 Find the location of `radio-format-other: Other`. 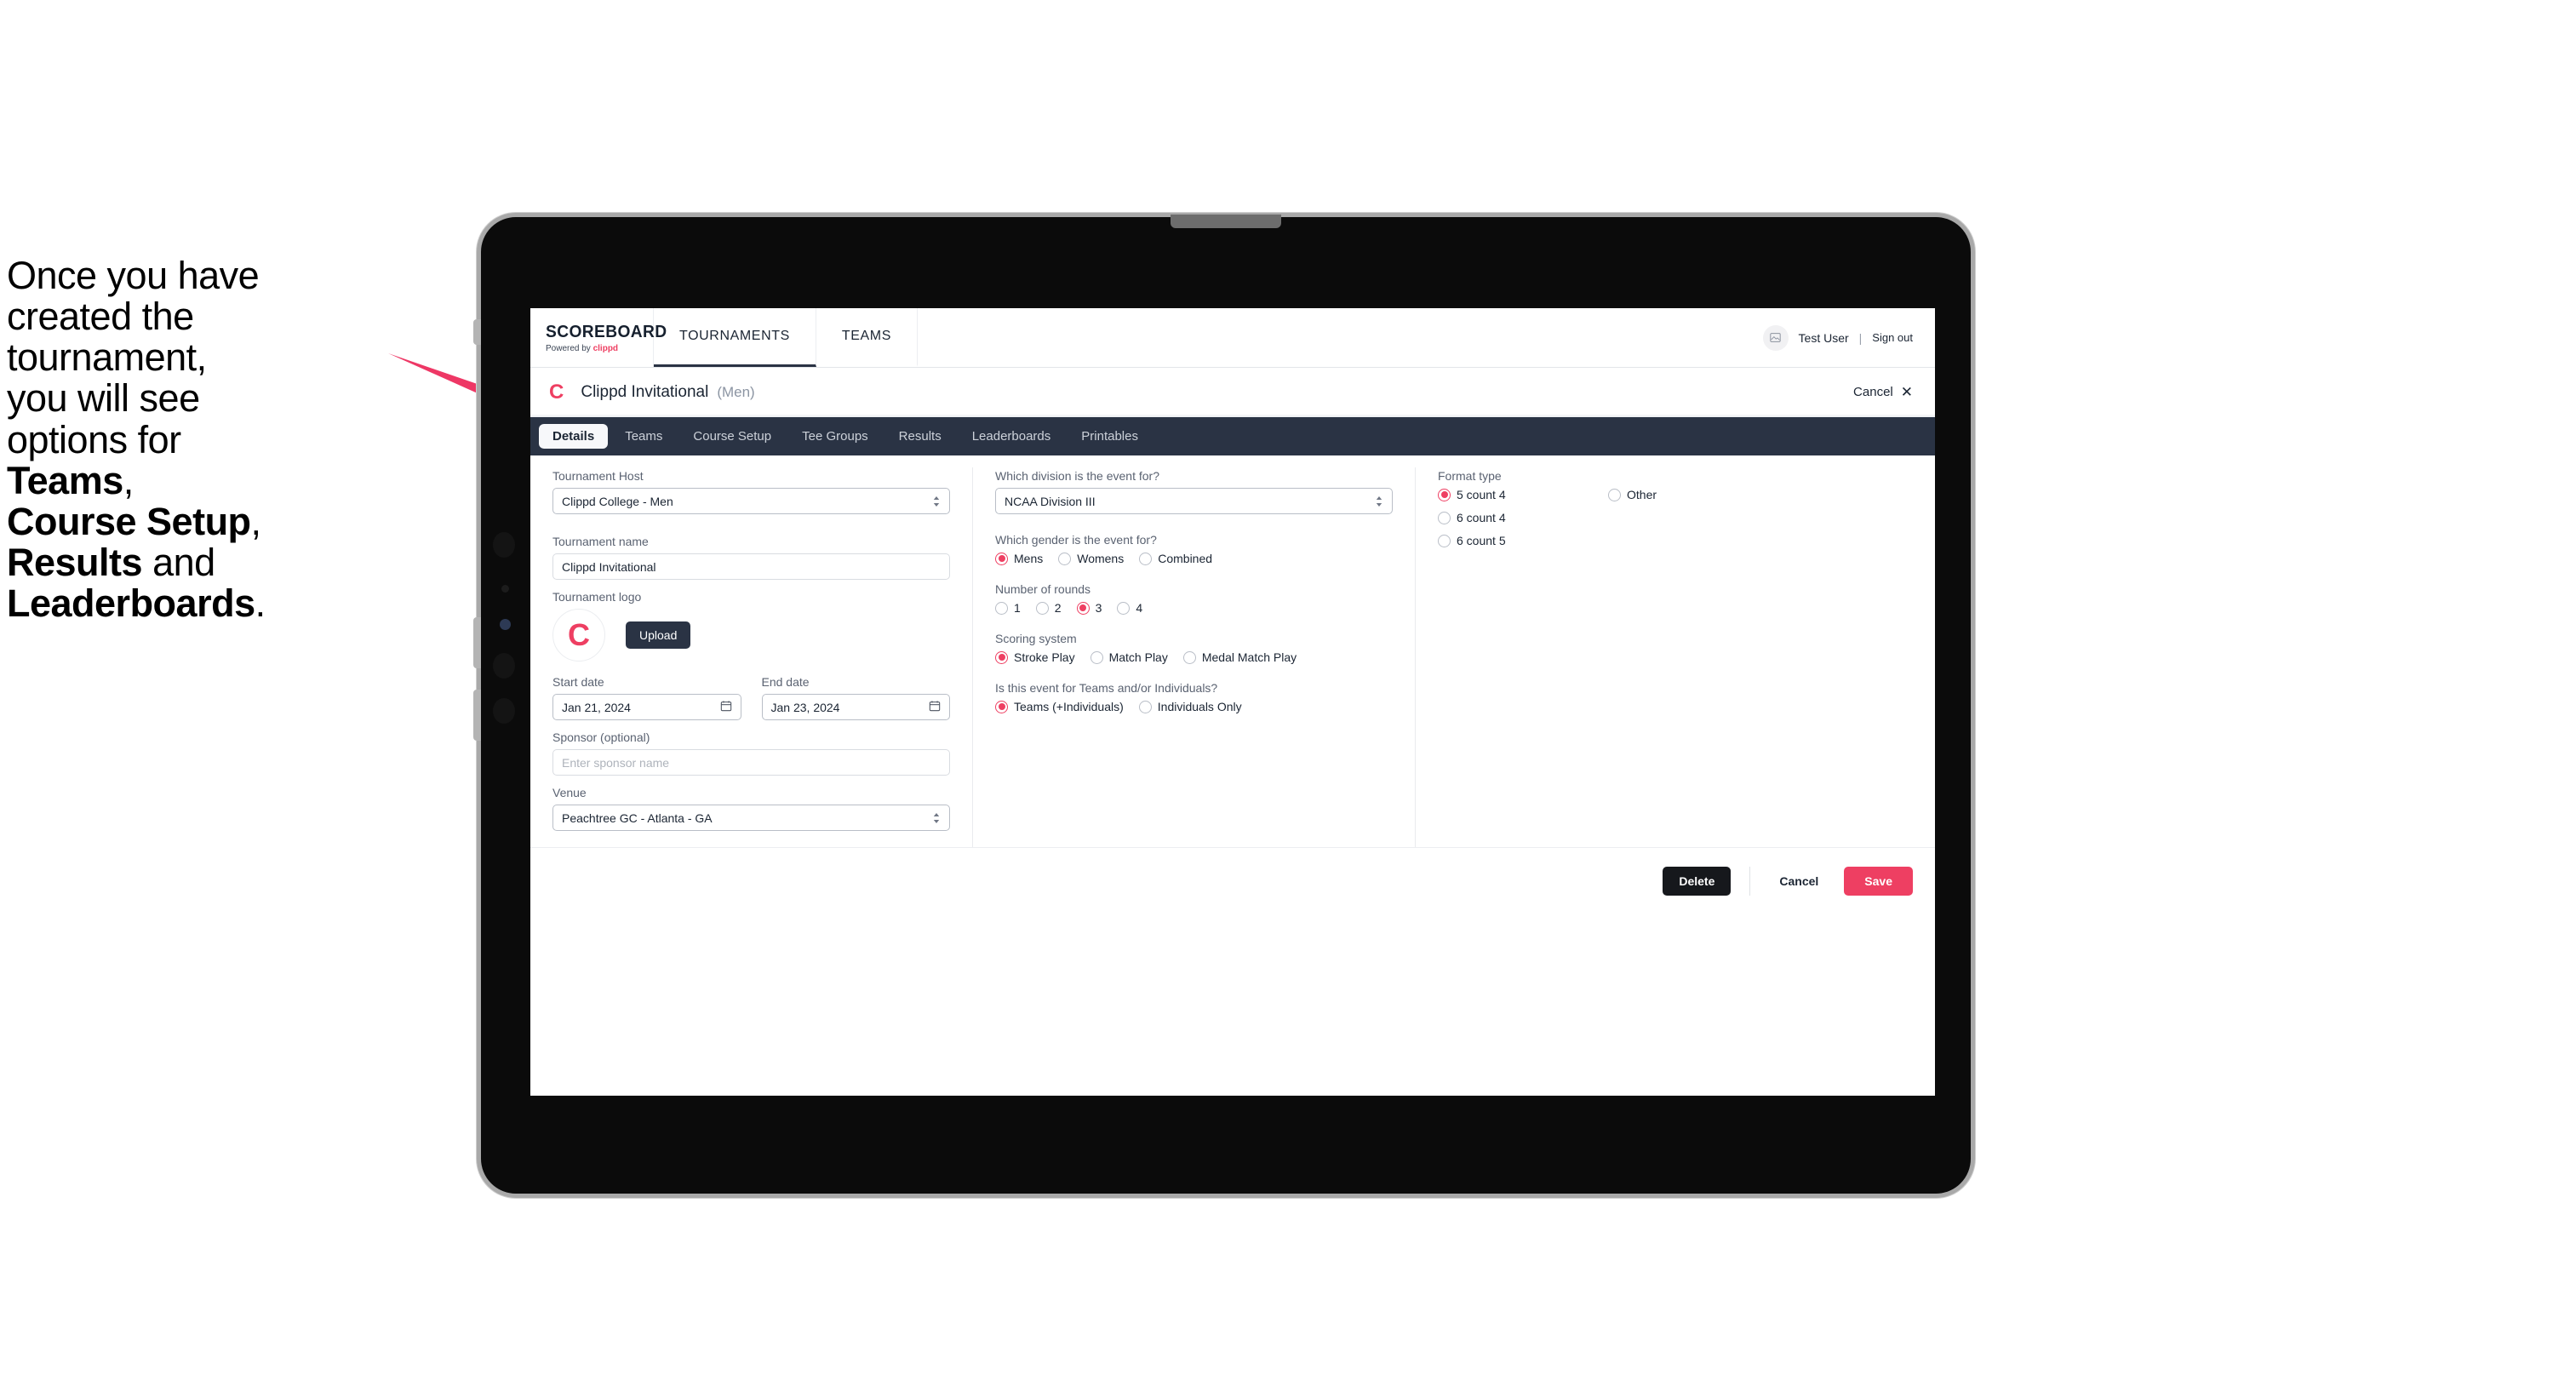

radio-format-other: Other is located at coordinates (1693, 494).